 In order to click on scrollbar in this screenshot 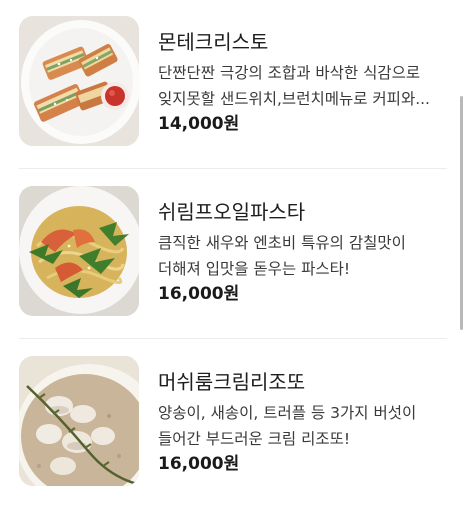, I will do `click(461, 213)`.